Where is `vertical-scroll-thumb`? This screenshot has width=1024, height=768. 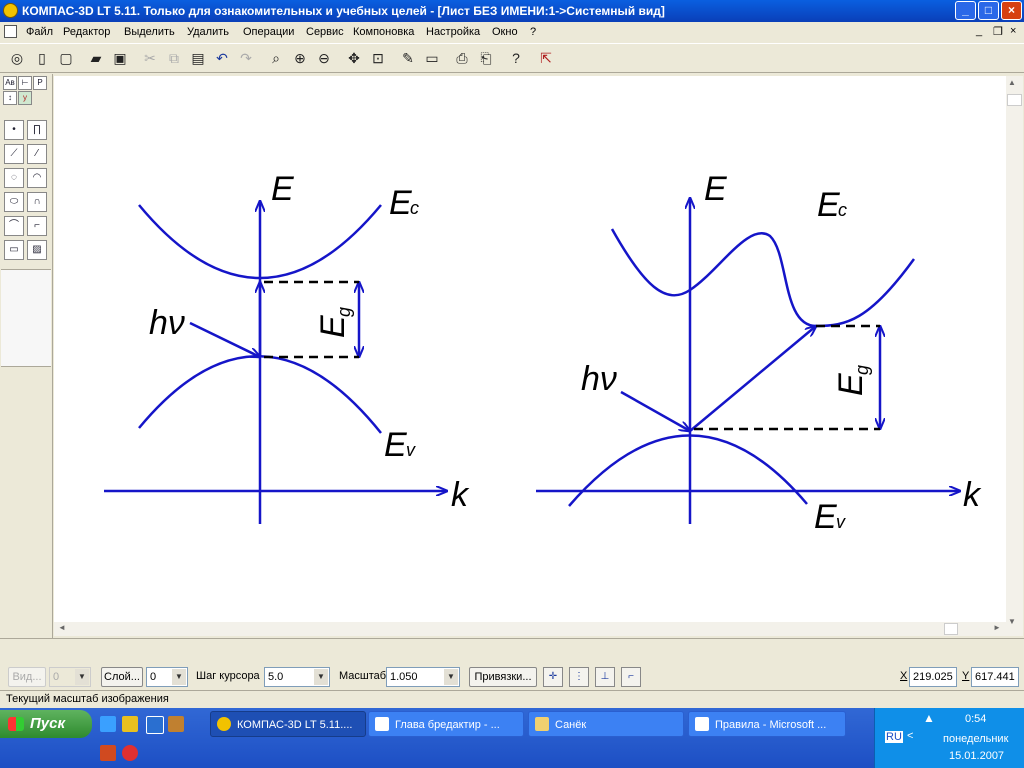
vertical-scroll-thumb is located at coordinates (1014, 100).